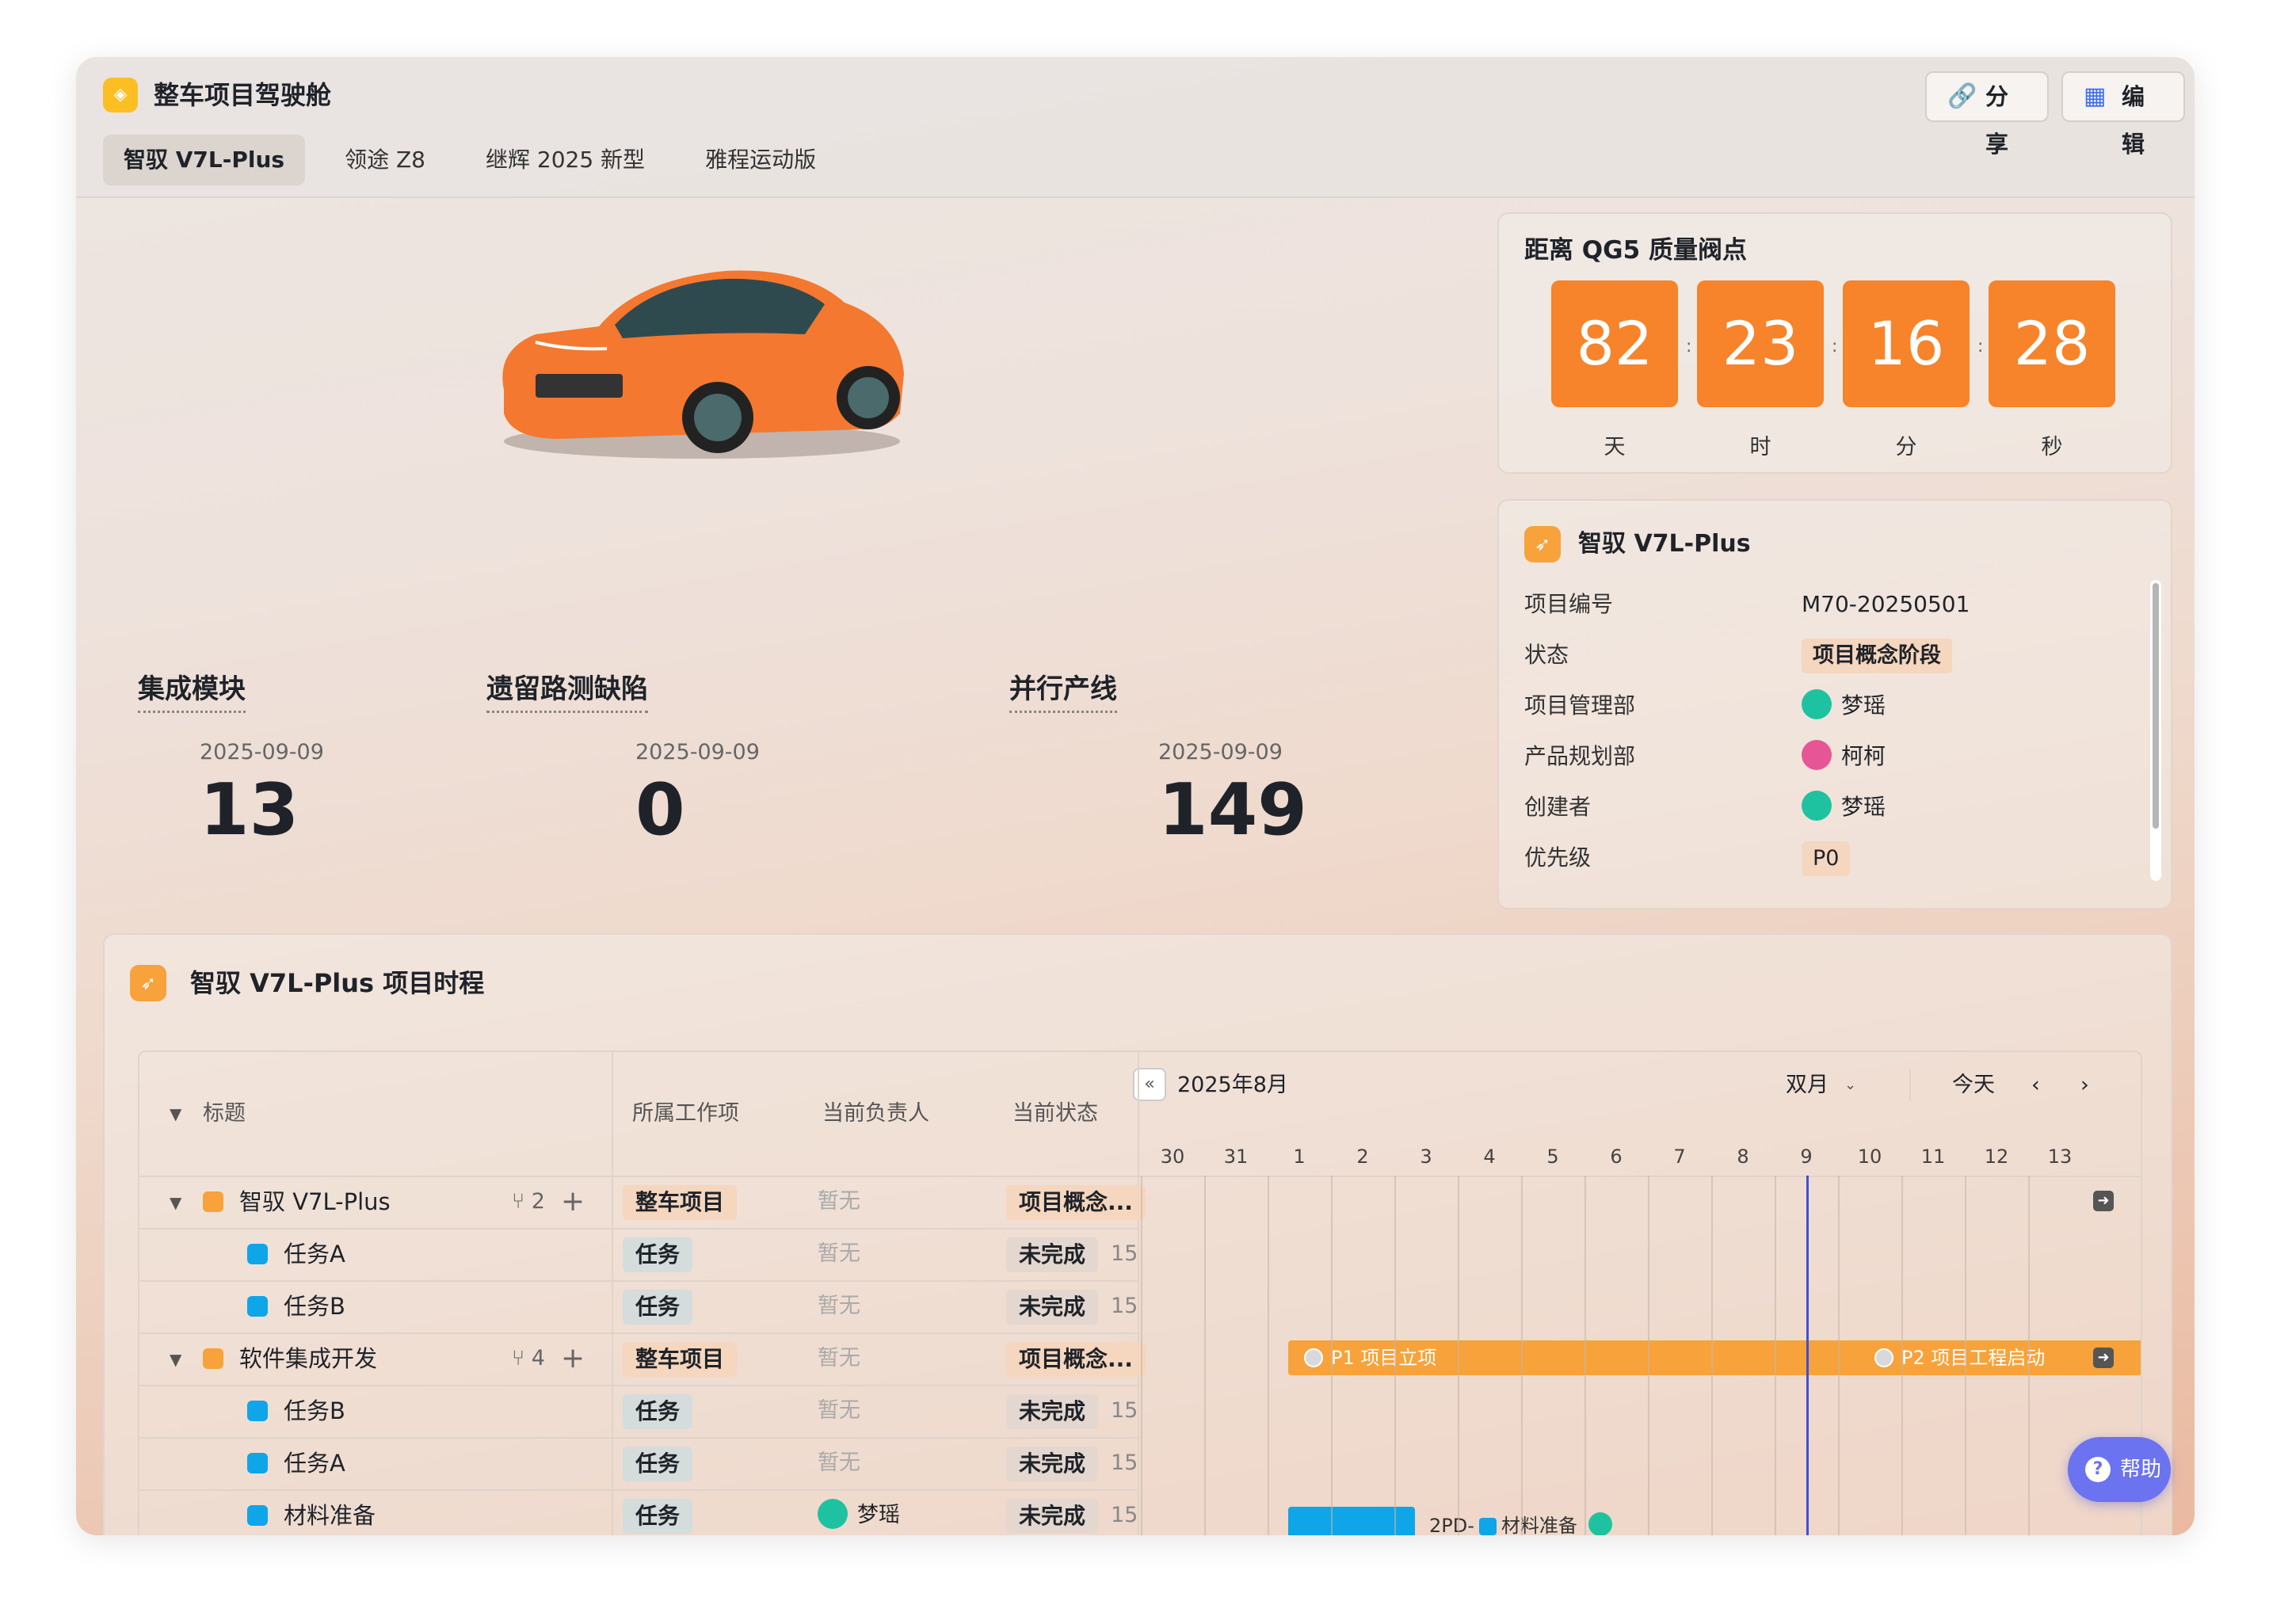  I want to click on subtask-count: ⑂ 2, so click(528, 1202).